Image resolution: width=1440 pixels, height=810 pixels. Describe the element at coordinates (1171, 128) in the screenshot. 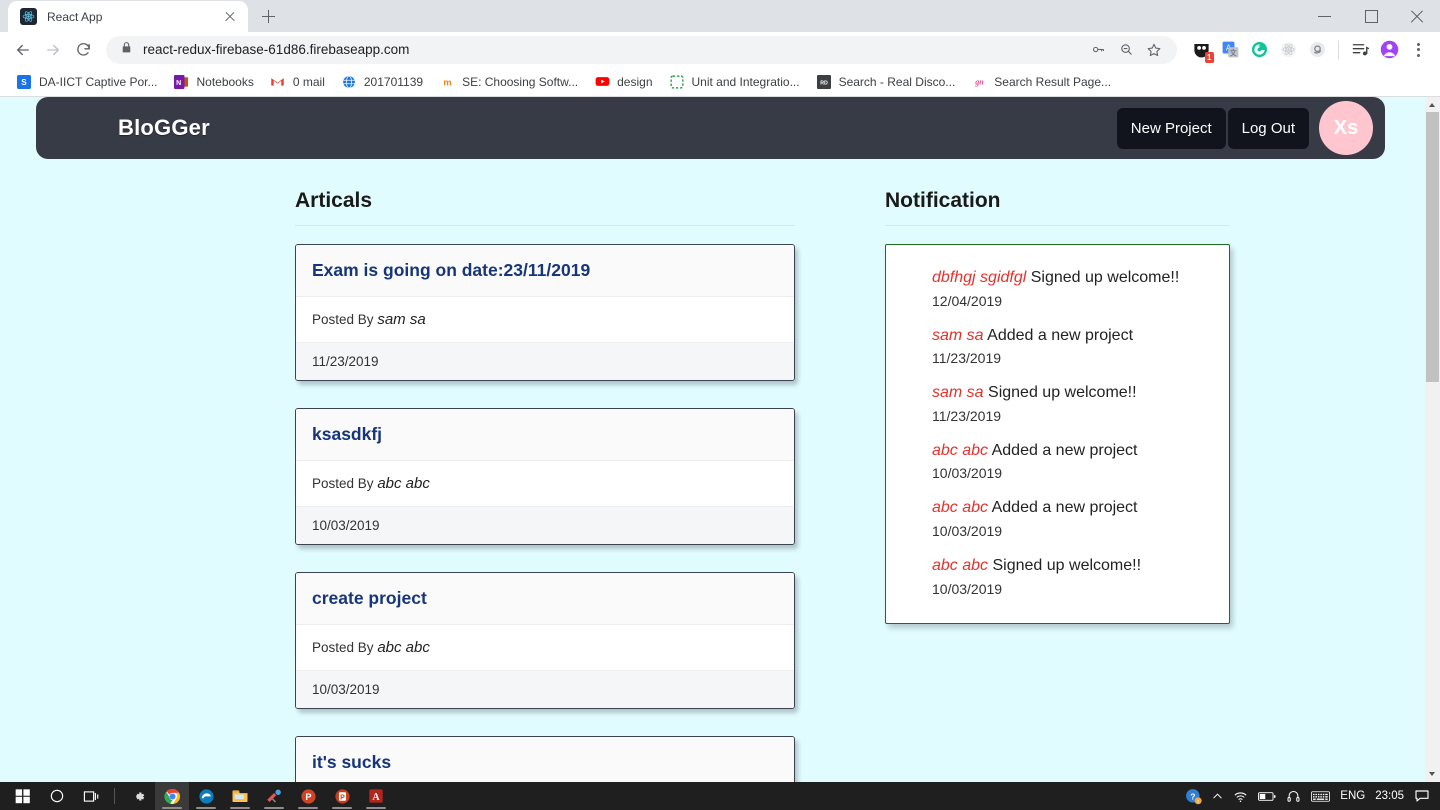

I see `new-project-button: New Project` at that location.